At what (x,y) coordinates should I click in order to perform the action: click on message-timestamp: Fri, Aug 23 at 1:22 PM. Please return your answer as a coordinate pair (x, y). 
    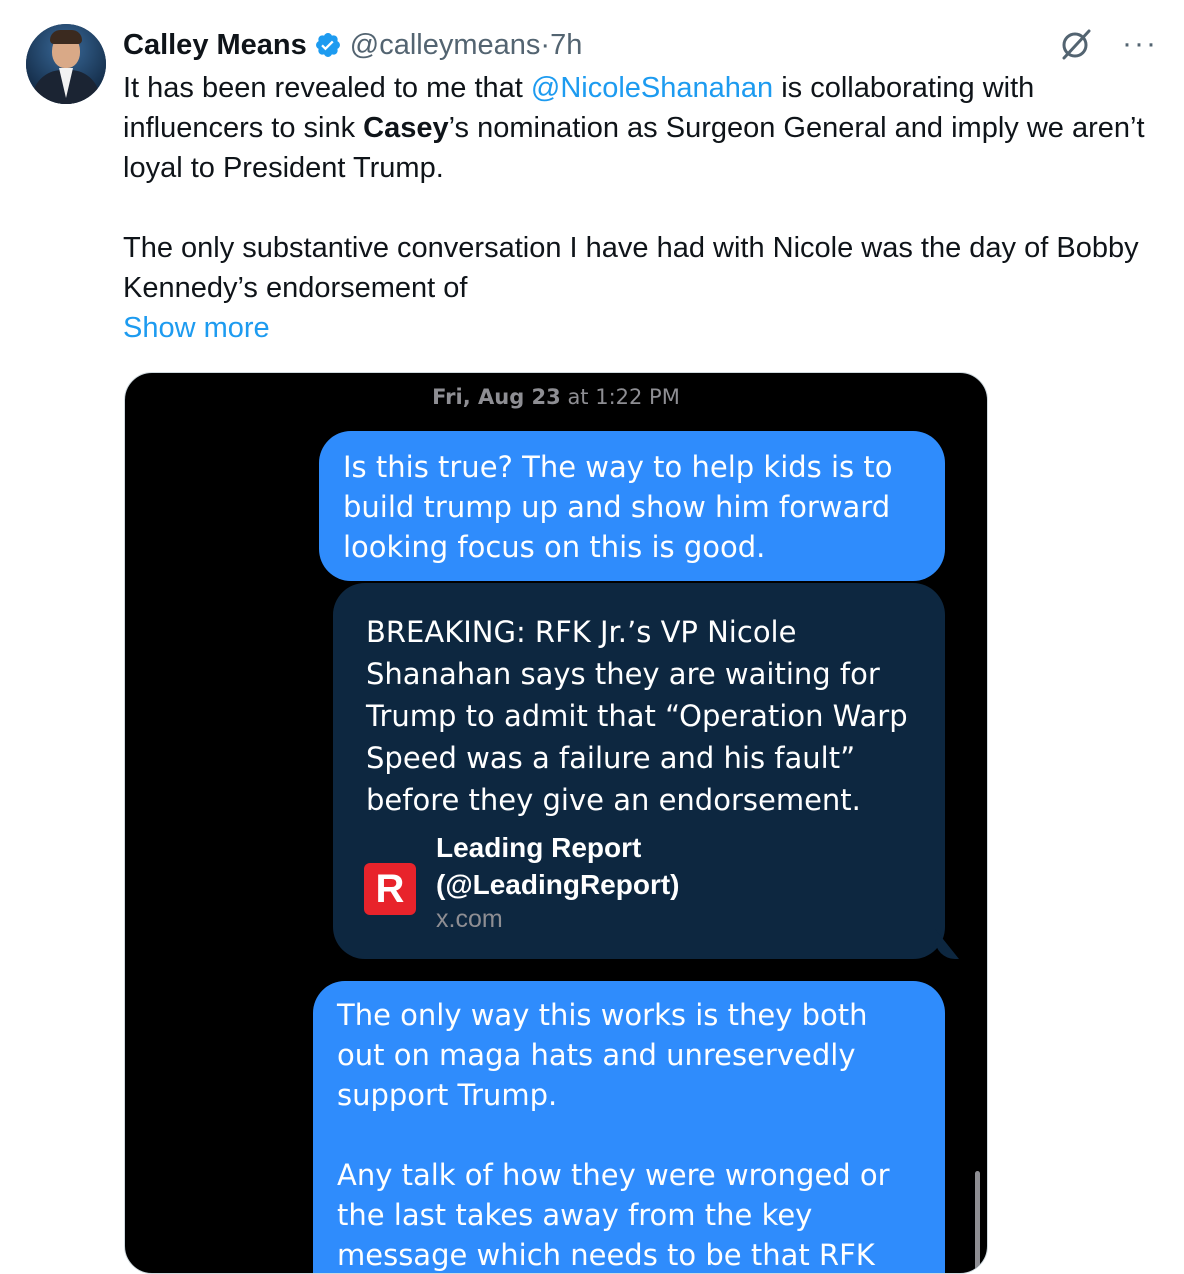
    Looking at the image, I should click on (556, 397).